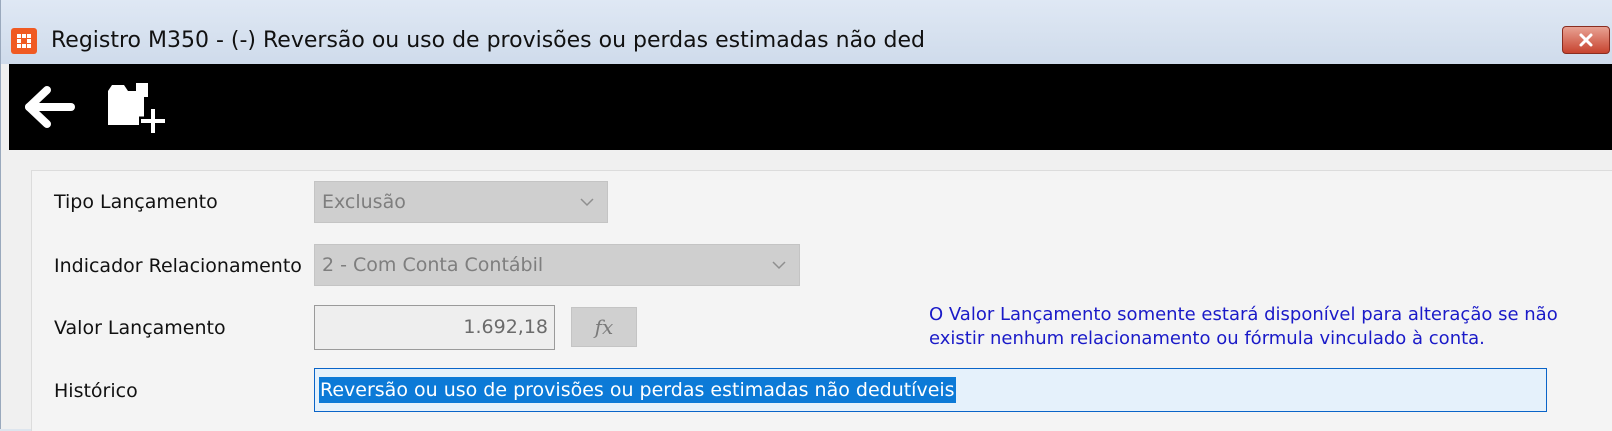 This screenshot has width=1612, height=431. What do you see at coordinates (96, 391) in the screenshot?
I see `historico-label: Histórico` at bounding box center [96, 391].